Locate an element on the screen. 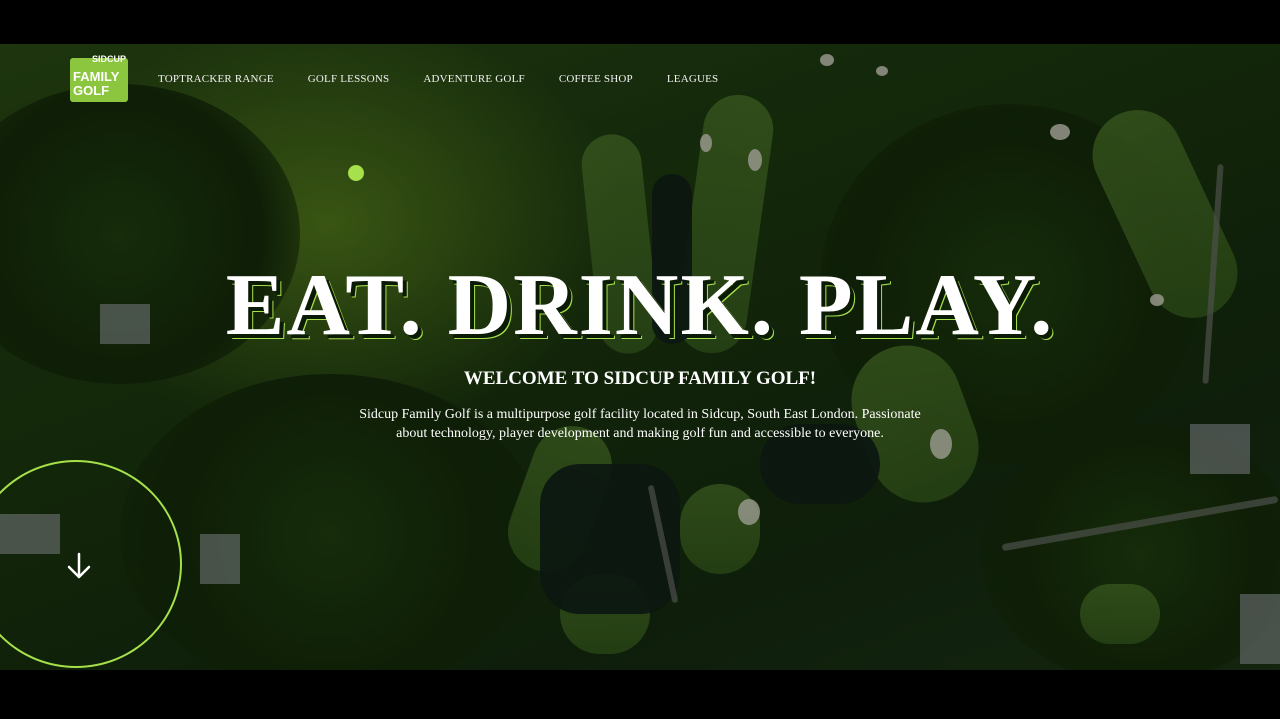 This screenshot has width=1280, height=719. nav-item-coffee-shop: COFFEE SHOP is located at coordinates (596, 79).